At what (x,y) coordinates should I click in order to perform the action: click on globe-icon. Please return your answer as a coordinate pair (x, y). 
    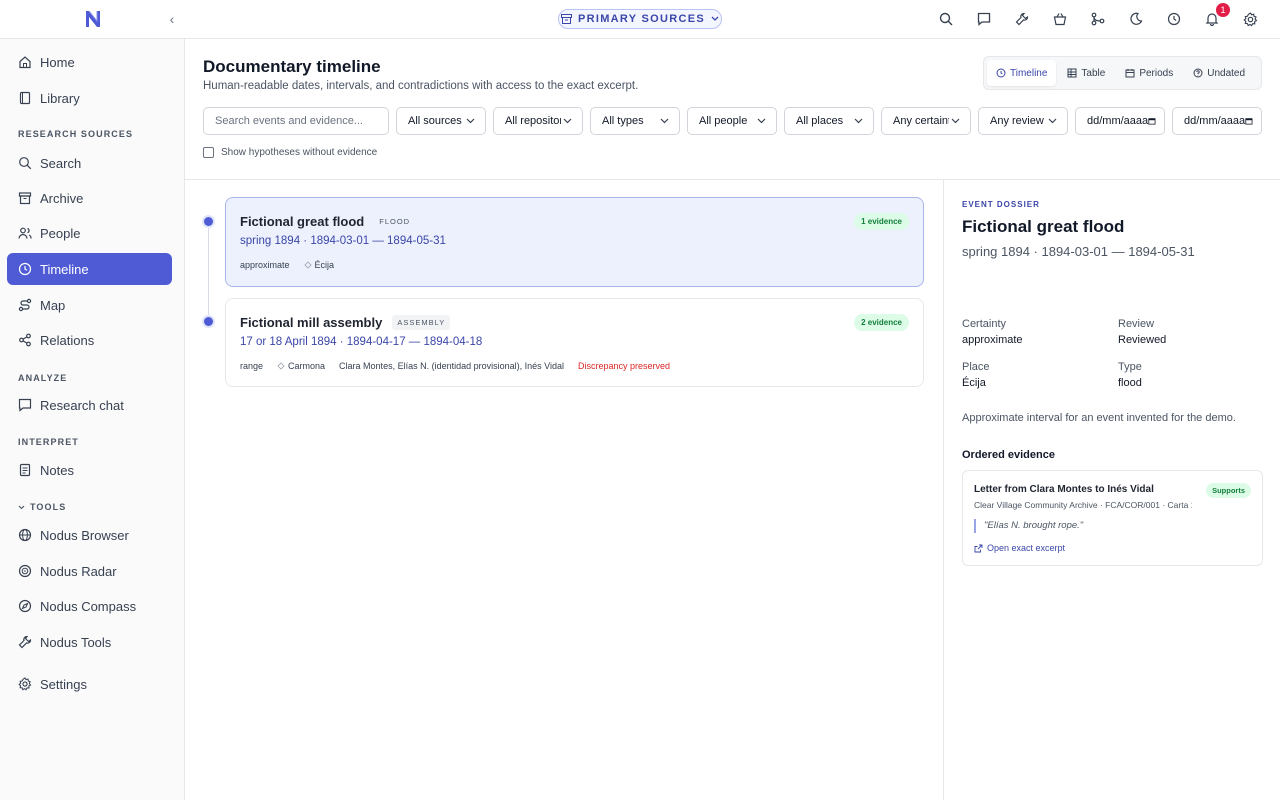
    Looking at the image, I should click on (25, 535).